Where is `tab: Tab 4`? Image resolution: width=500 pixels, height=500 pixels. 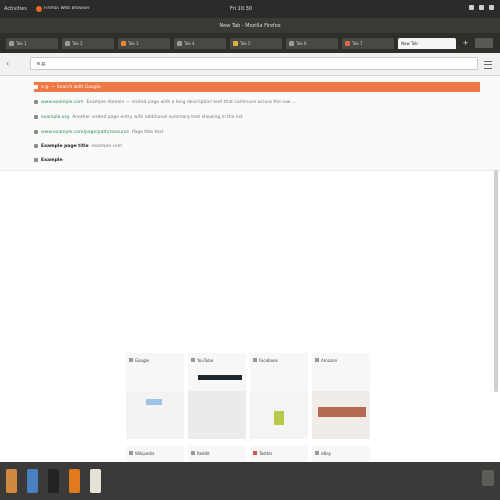 tab: Tab 4 is located at coordinates (200, 43).